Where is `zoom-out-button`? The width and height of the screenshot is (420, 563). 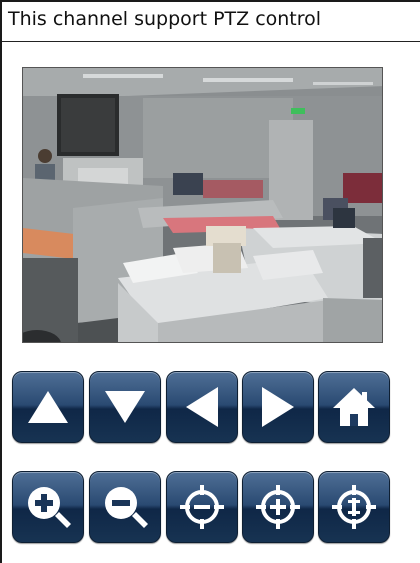 zoom-out-button is located at coordinates (125, 507).